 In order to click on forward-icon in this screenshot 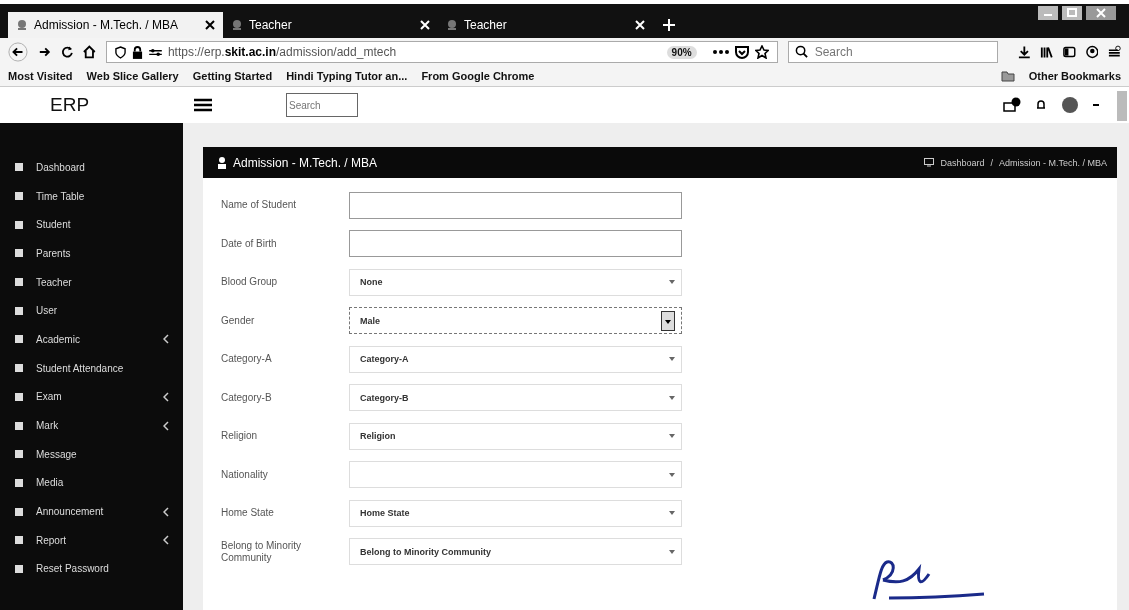, I will do `click(44, 52)`.